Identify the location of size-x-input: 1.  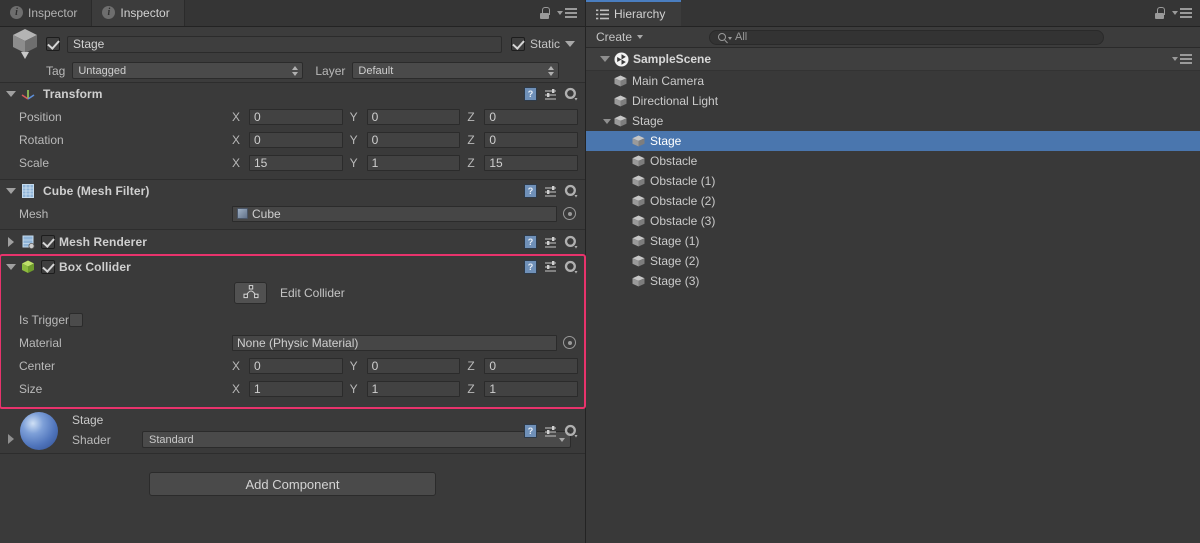
(296, 388).